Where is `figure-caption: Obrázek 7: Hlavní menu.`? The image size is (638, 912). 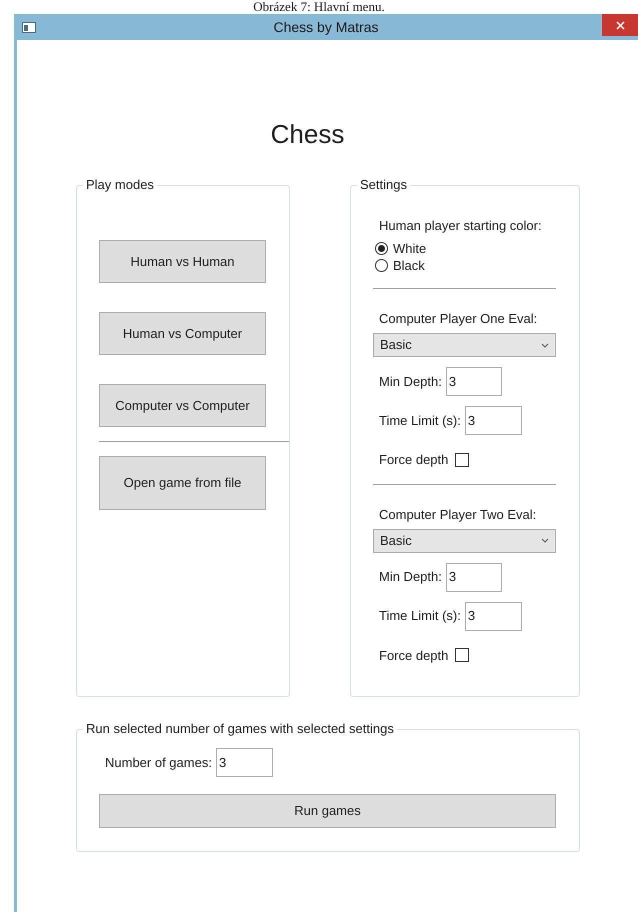 figure-caption: Obrázek 7: Hlavní menu. is located at coordinates (319, 7).